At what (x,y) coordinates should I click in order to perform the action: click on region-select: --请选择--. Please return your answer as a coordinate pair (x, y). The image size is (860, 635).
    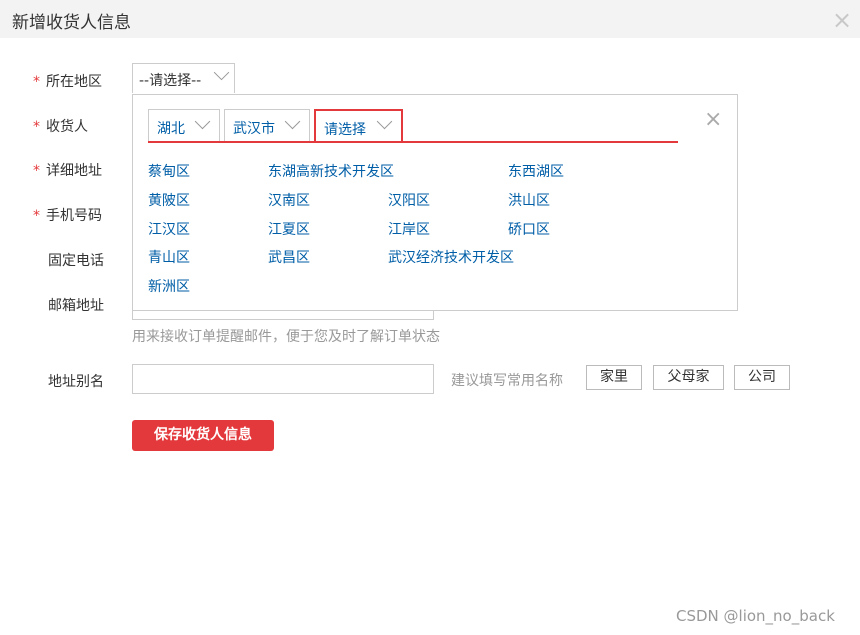
    Looking at the image, I should click on (183, 78).